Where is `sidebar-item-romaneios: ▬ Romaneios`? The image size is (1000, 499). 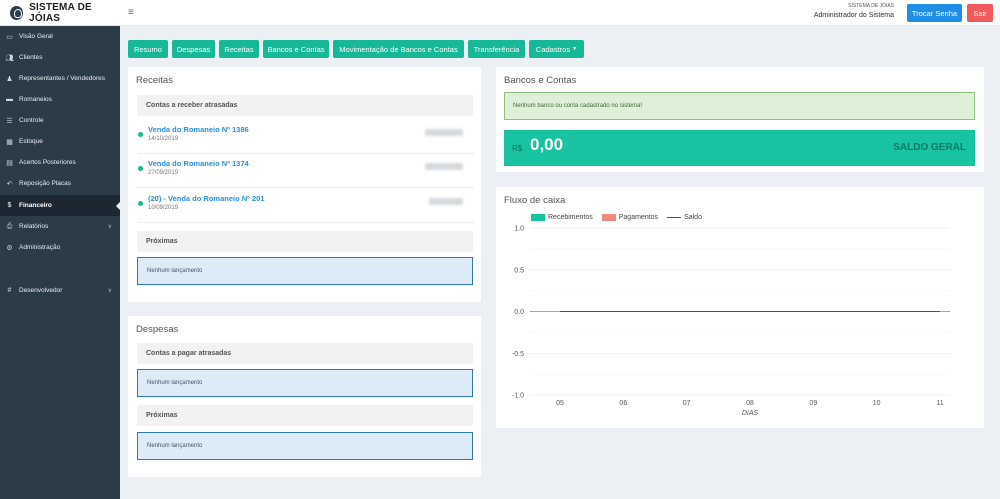
sidebar-item-romaneios: ▬ Romaneios is located at coordinates (60, 99).